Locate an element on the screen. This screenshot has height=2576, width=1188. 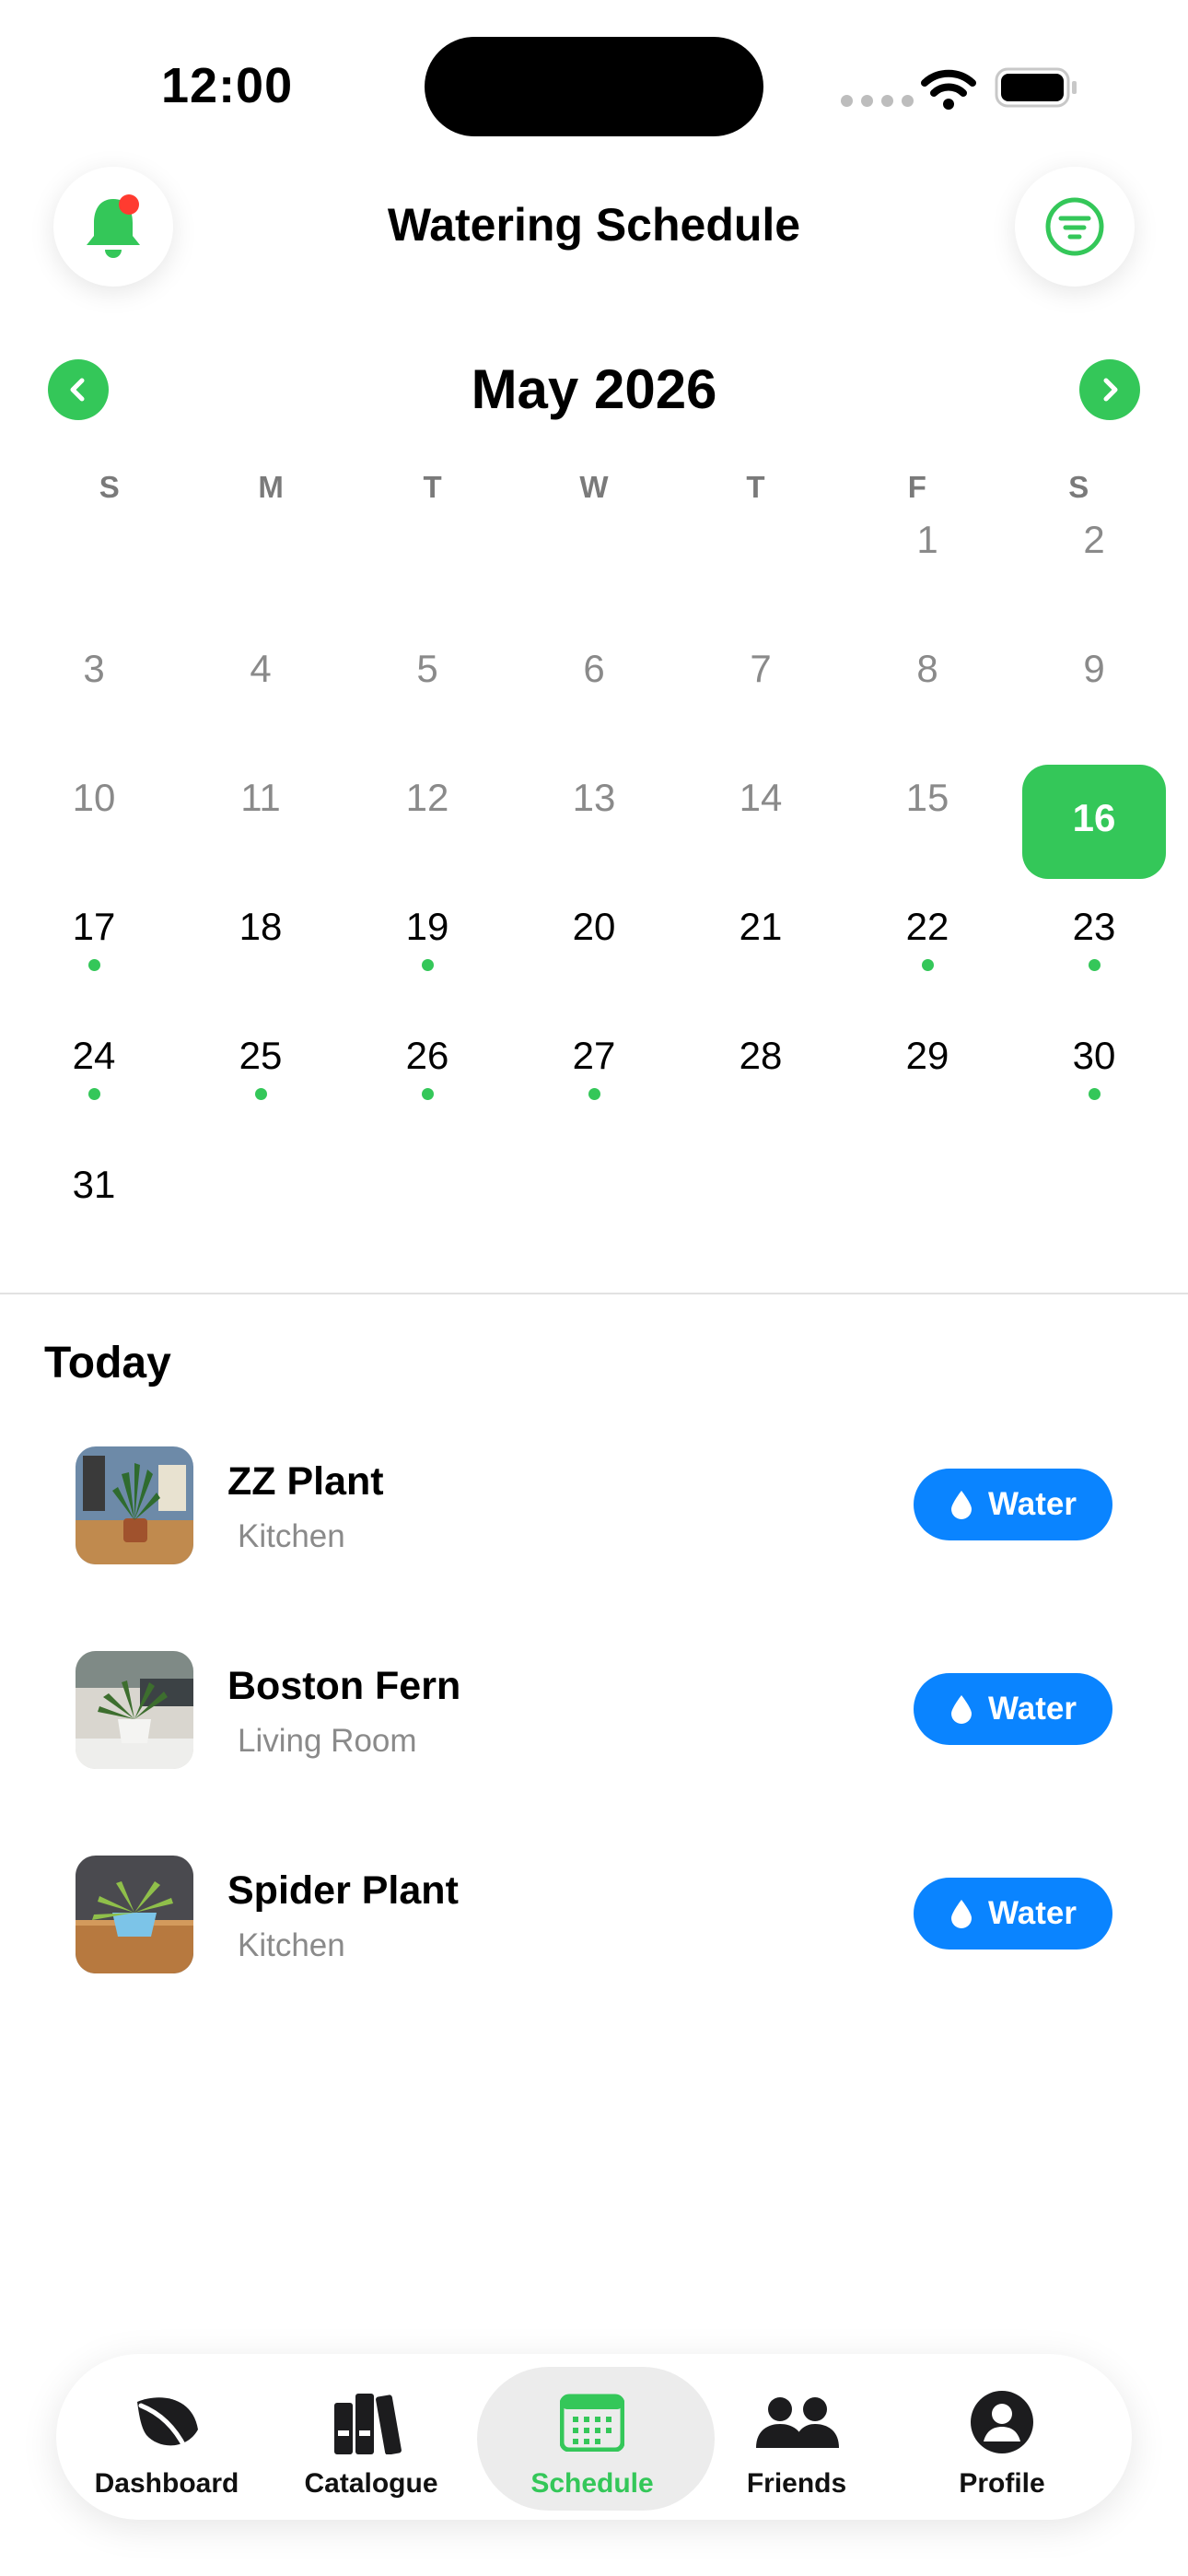
calendar-day: 5 is located at coordinates (427, 683).